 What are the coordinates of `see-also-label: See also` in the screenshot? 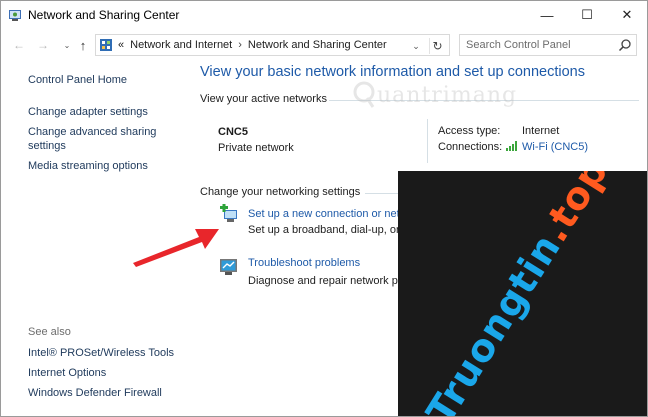 It's located at (49, 332).